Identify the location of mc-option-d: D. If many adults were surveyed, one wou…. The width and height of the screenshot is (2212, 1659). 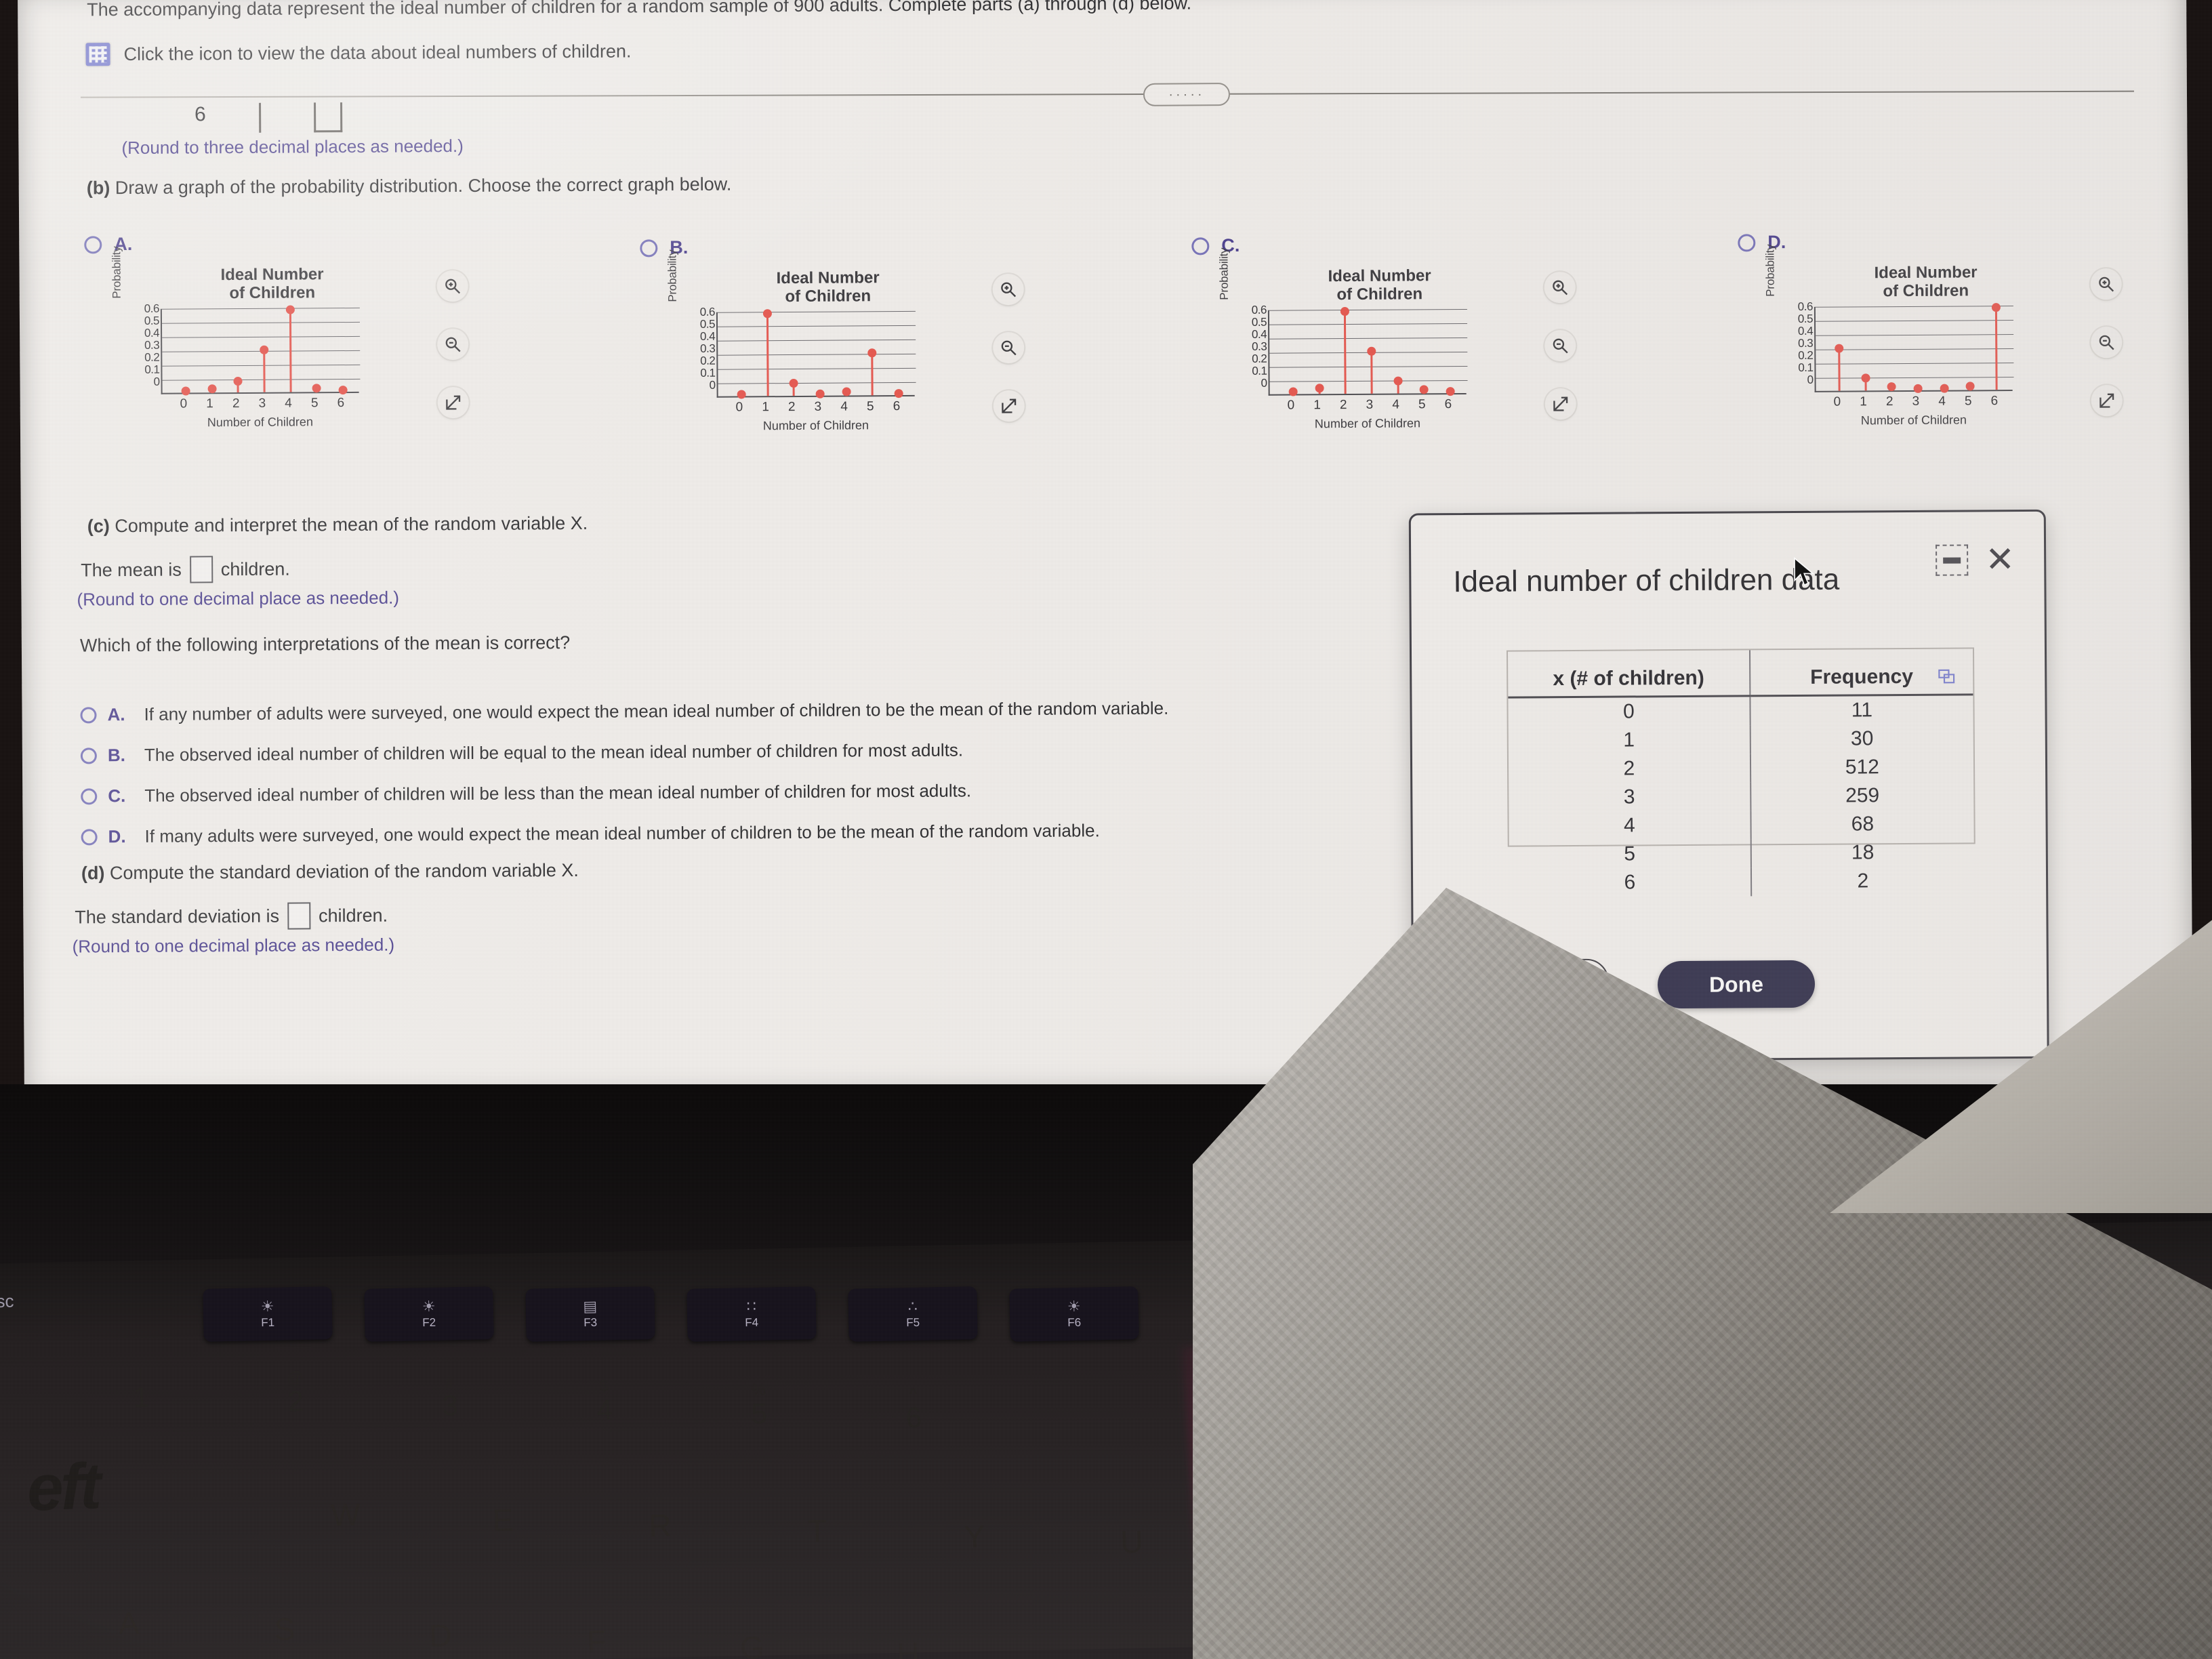
(590, 833).